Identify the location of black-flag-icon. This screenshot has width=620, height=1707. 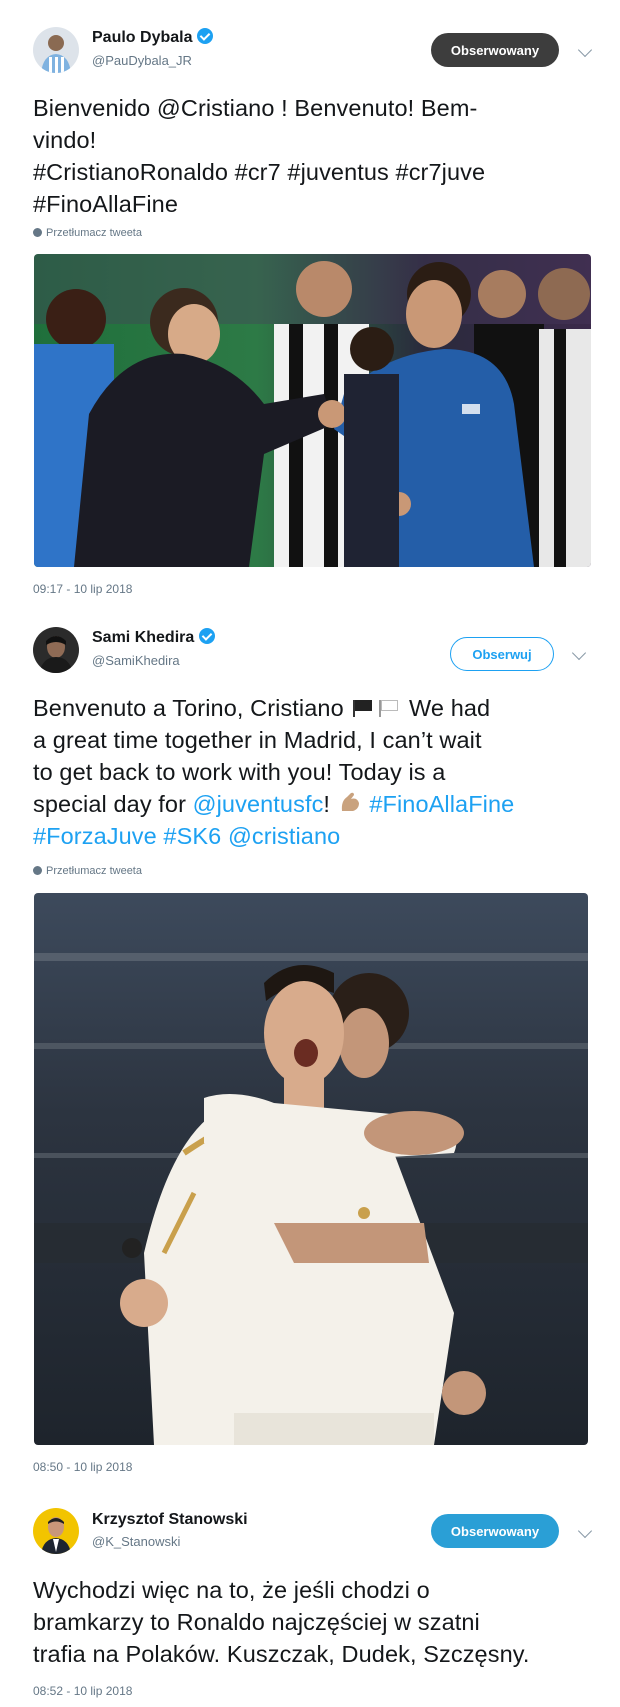
(363, 705).